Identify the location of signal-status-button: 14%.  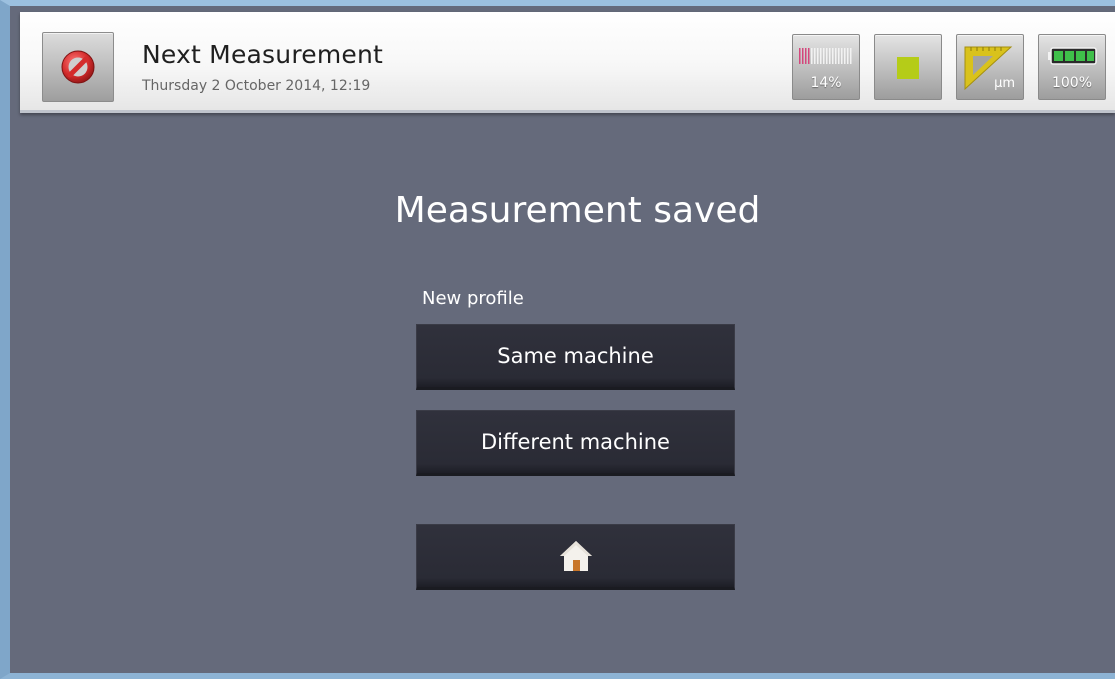
(826, 67).